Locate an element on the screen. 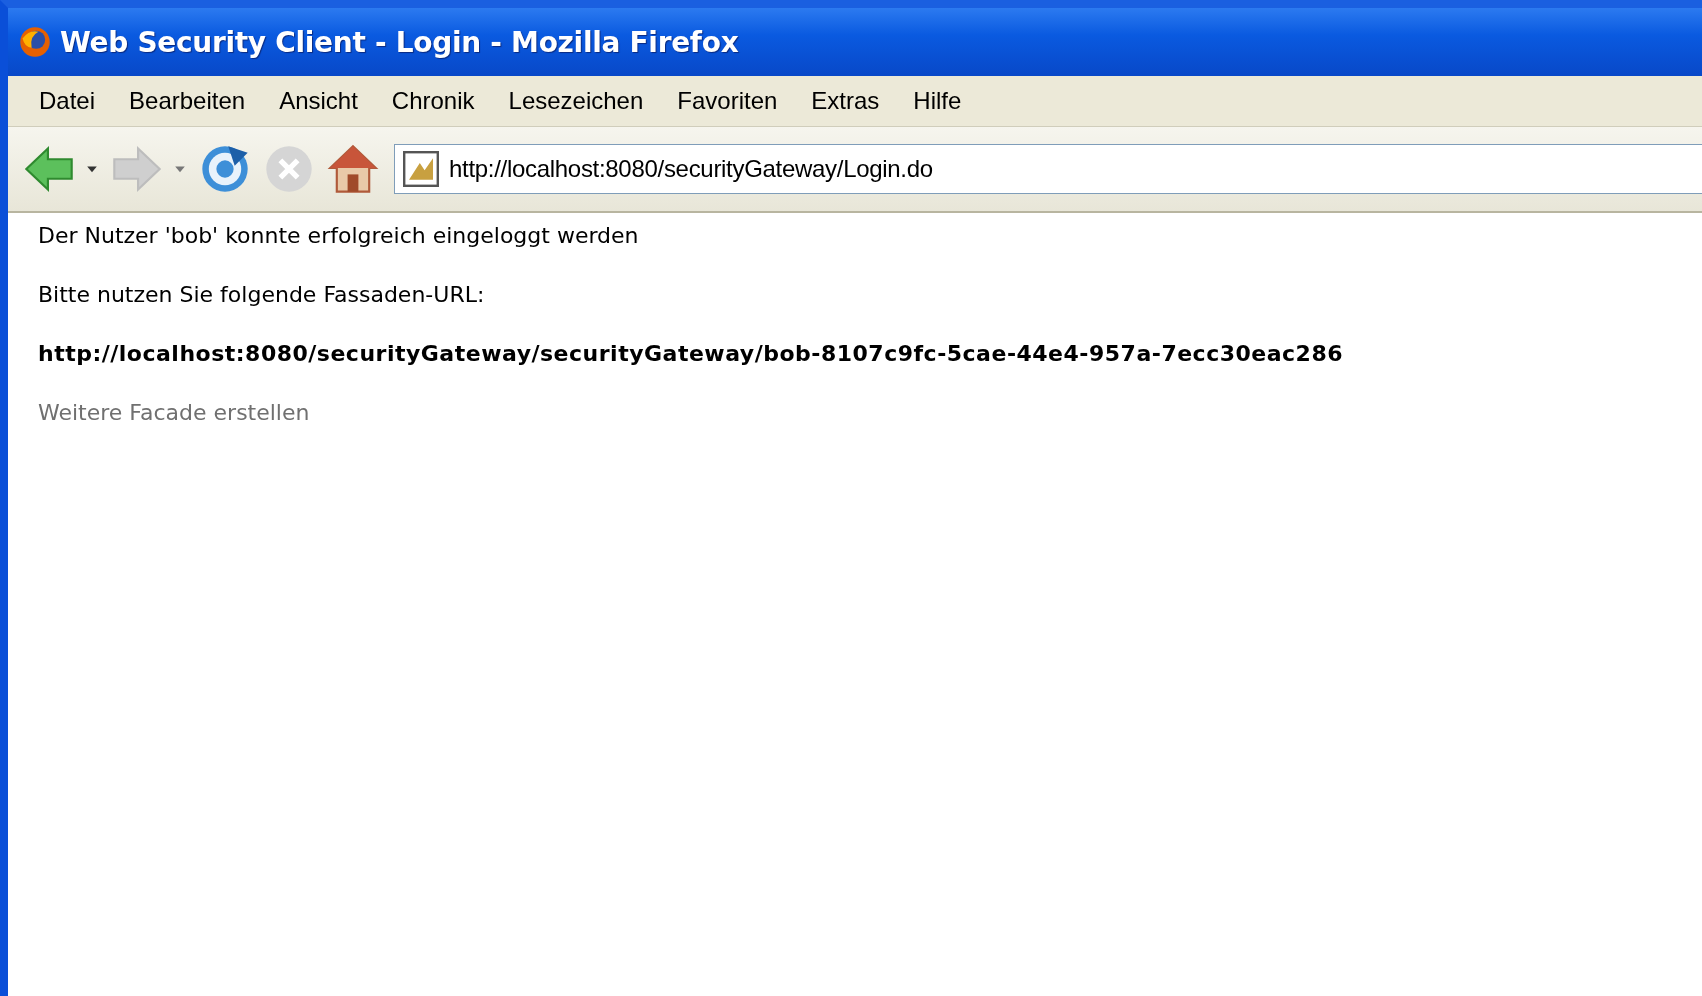  home-icon is located at coordinates (353, 169).